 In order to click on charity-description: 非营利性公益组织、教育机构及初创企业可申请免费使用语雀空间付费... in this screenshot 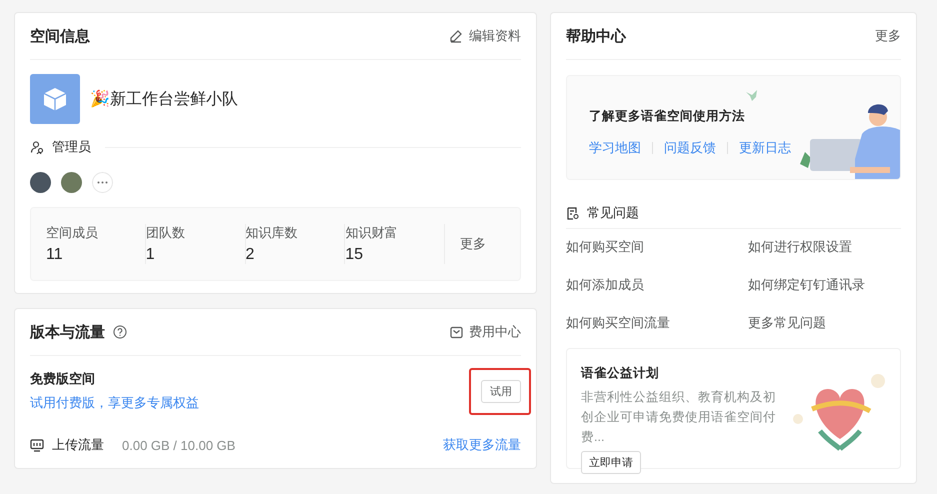, I will do `click(679, 417)`.